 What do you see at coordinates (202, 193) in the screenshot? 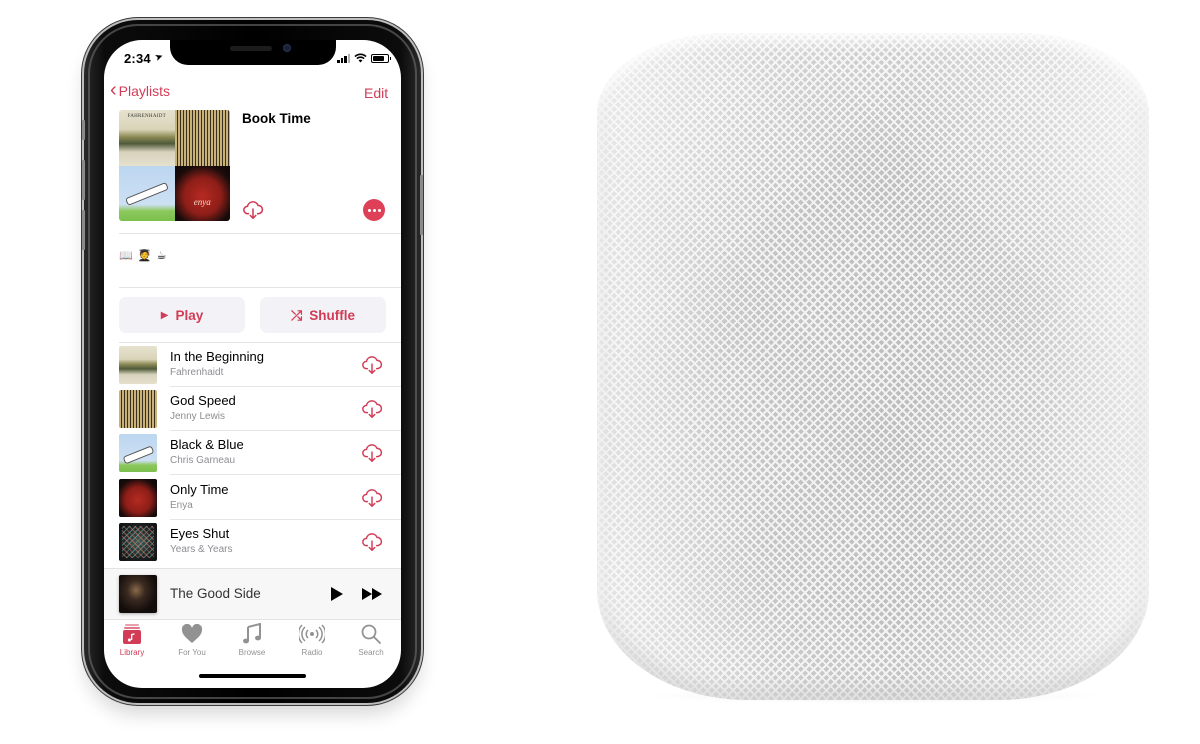
I see `artwork-tile-enya: enya` at bounding box center [202, 193].